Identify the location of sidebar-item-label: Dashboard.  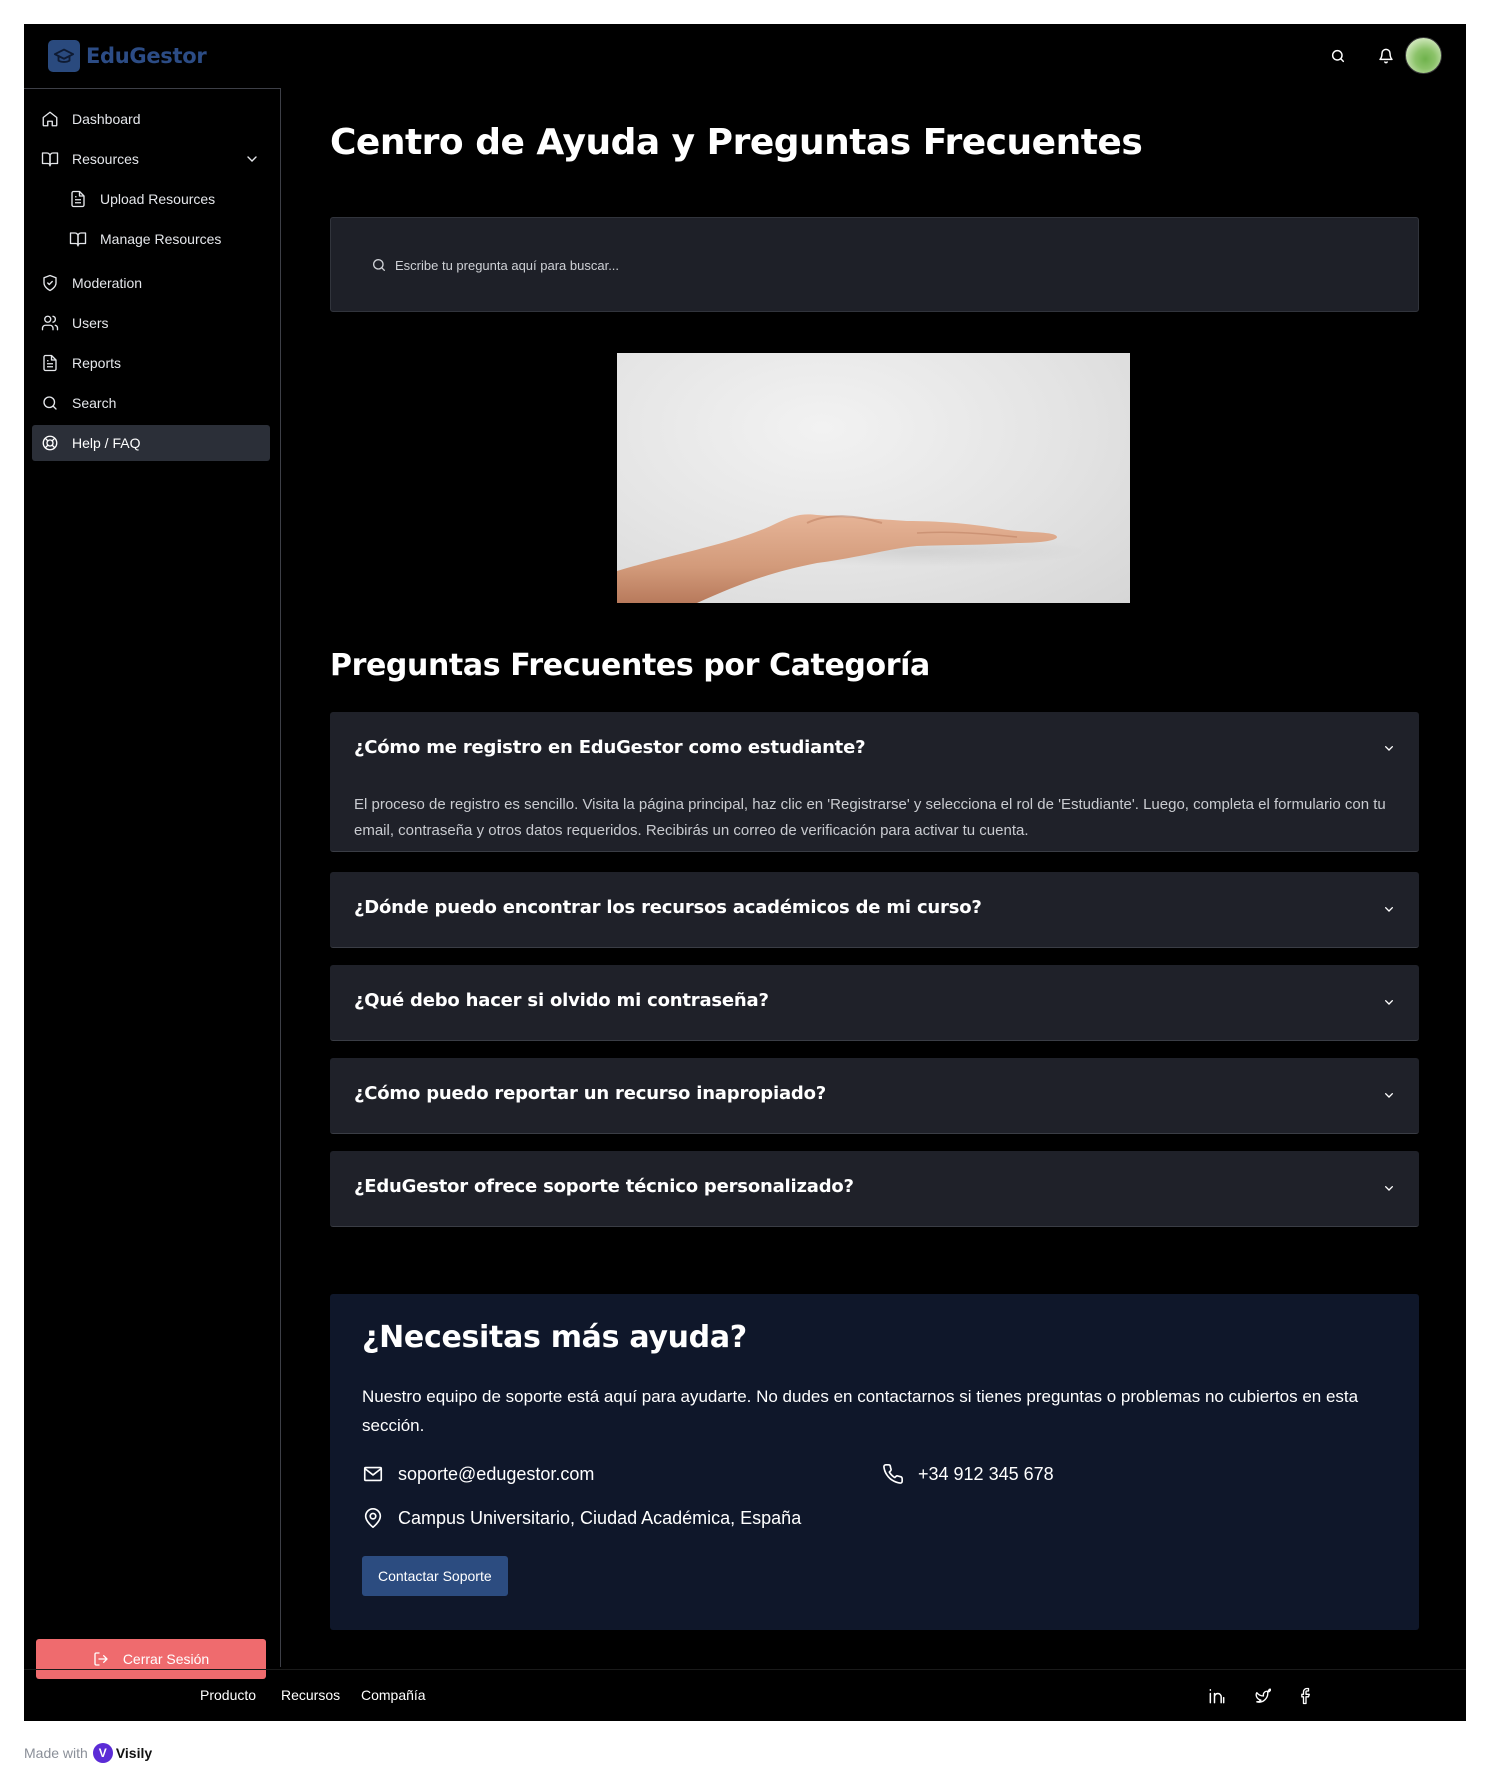
(106, 119).